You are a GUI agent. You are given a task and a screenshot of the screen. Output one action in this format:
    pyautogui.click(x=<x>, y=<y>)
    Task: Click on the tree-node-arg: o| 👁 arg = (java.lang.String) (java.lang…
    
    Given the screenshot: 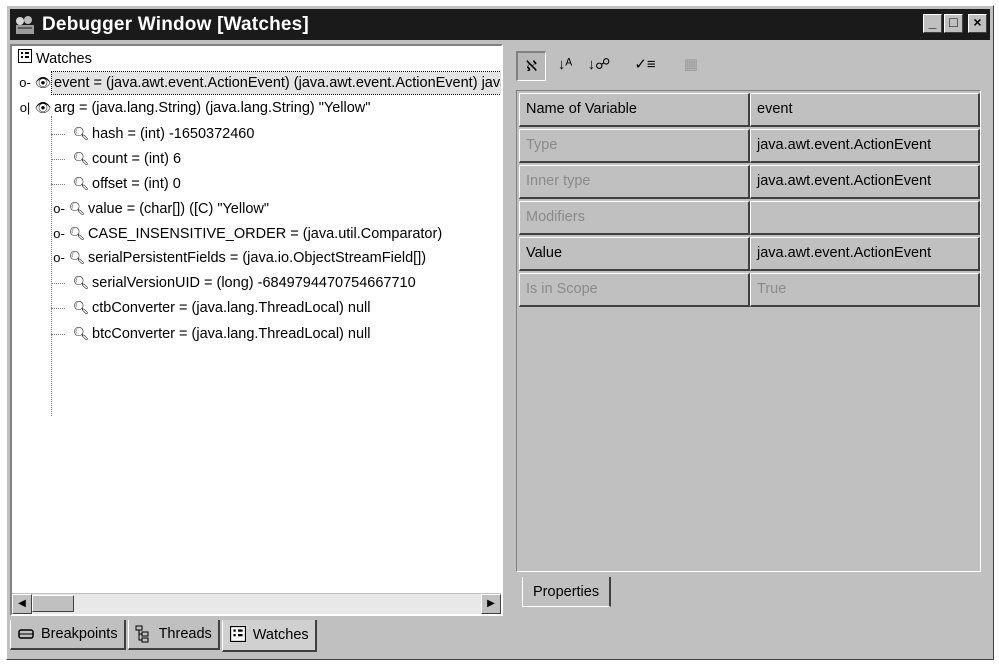 What is the action you would take?
    pyautogui.click(x=194, y=108)
    